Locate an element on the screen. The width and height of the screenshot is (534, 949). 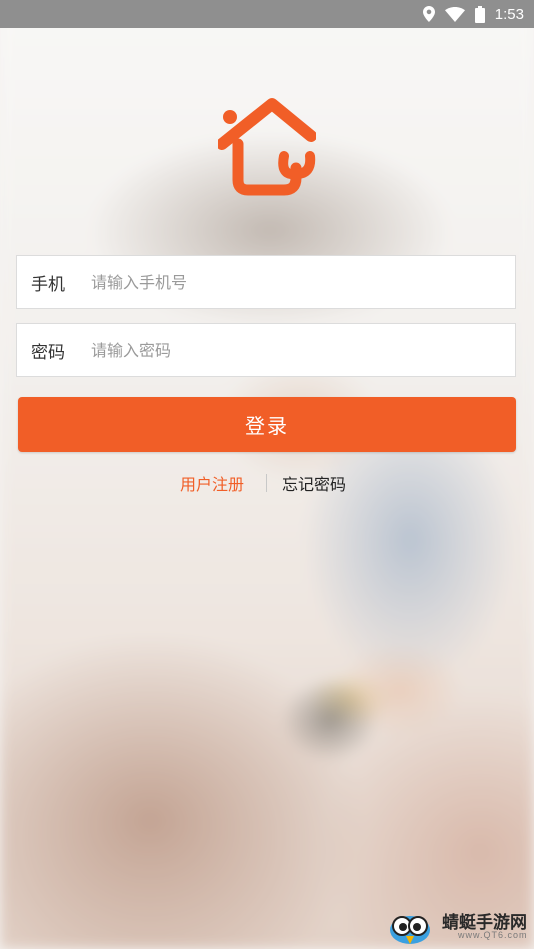
password-field: 密码 is located at coordinates (266, 350).